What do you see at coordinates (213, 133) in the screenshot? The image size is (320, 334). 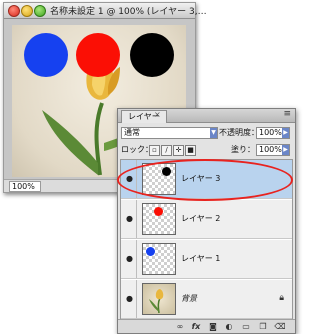 I see `chevron-down-icon: ▼` at bounding box center [213, 133].